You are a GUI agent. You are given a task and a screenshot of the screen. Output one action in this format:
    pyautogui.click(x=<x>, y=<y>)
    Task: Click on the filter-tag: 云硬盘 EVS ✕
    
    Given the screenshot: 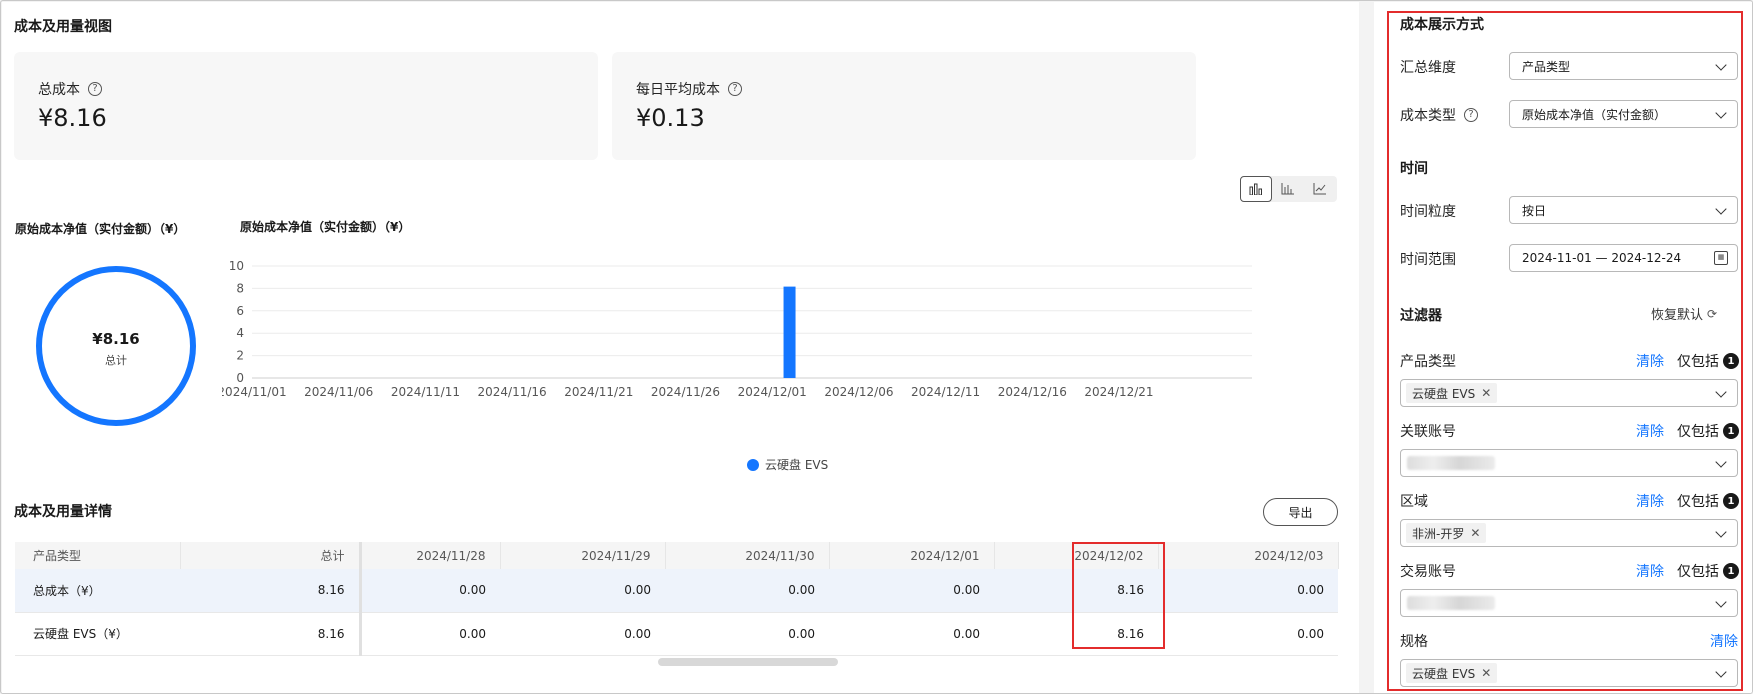 What is the action you would take?
    pyautogui.click(x=1452, y=673)
    